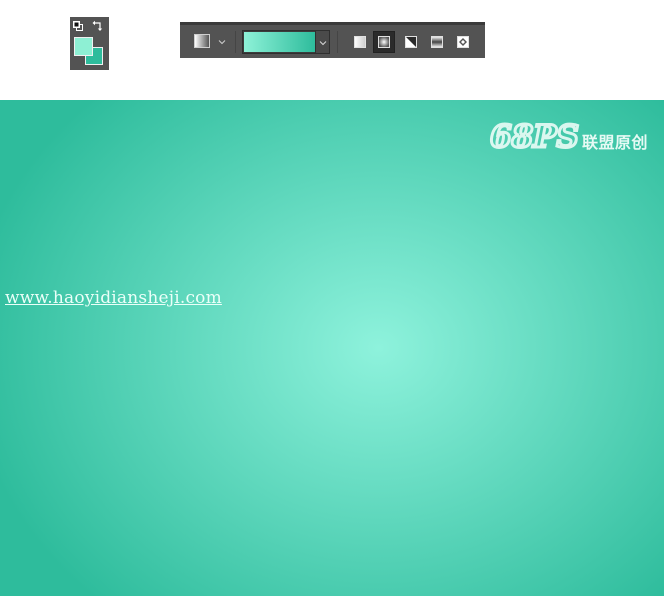  I want to click on reflected-gradient-icon, so click(437, 42).